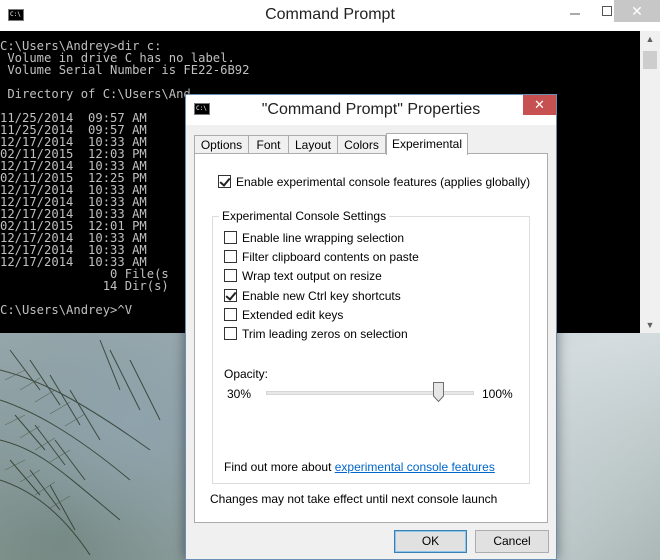  I want to click on scroll-down-icon: ▼, so click(650, 325).